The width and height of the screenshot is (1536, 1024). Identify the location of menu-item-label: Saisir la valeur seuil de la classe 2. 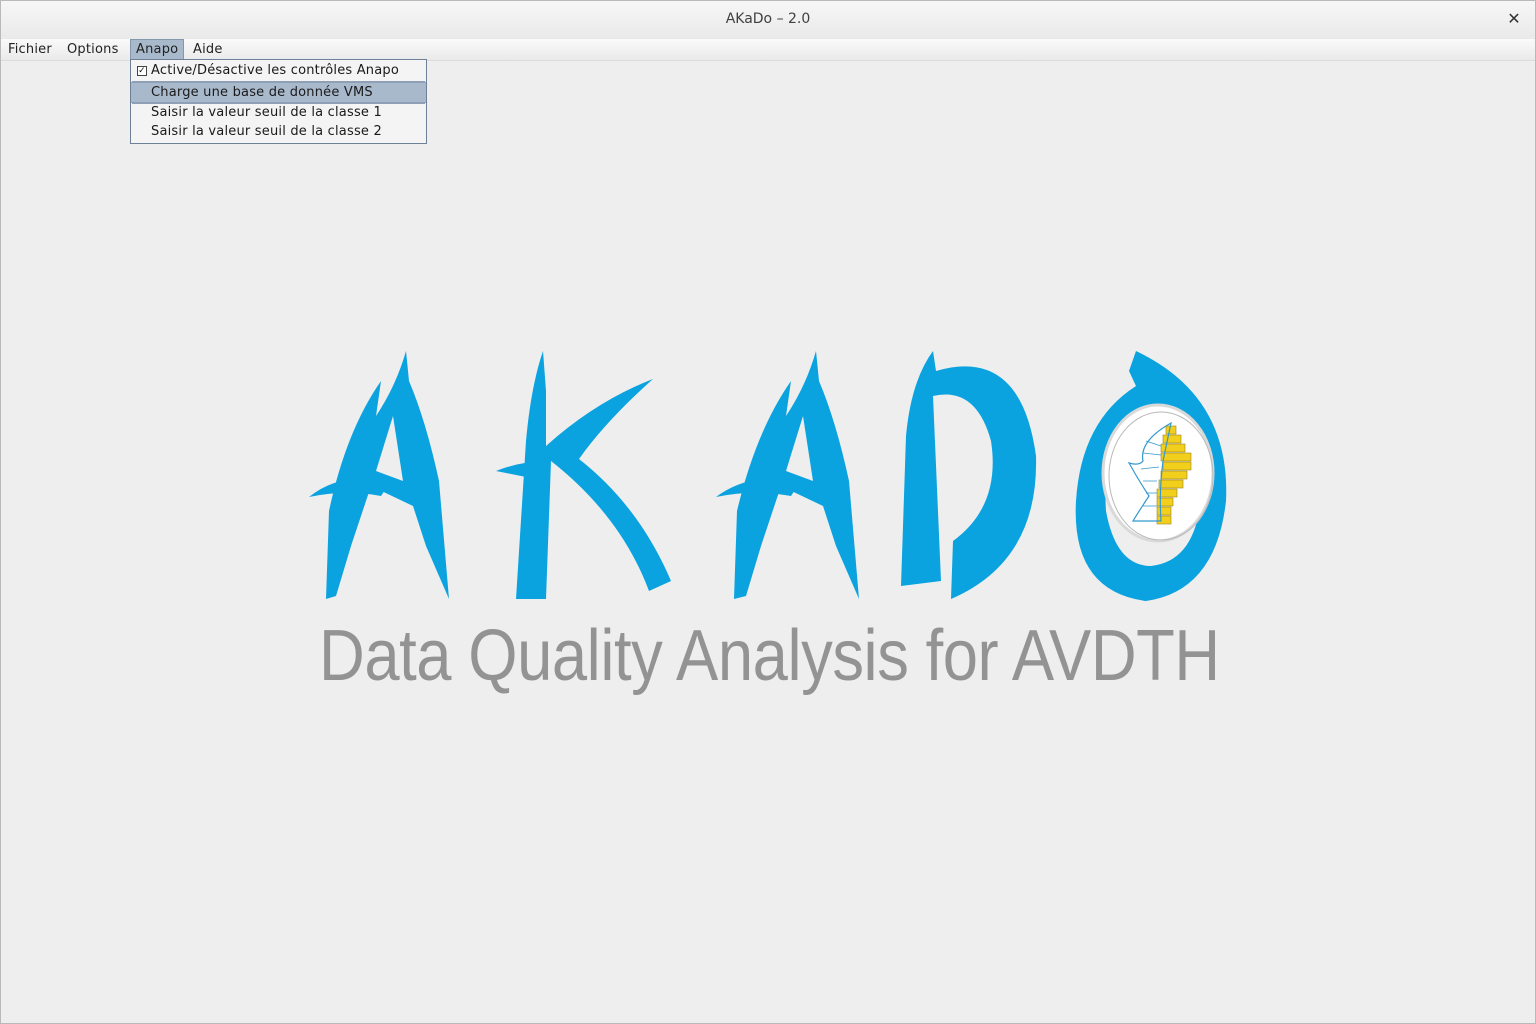
(266, 131).